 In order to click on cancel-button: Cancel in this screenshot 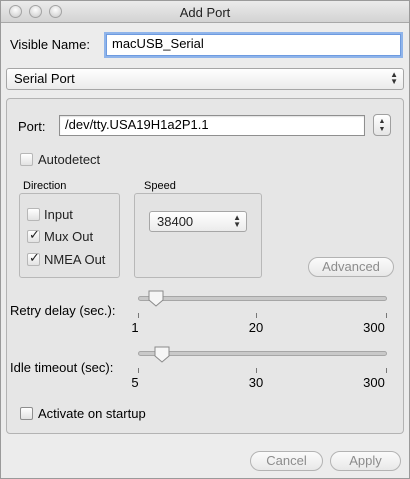, I will do `click(286, 461)`.